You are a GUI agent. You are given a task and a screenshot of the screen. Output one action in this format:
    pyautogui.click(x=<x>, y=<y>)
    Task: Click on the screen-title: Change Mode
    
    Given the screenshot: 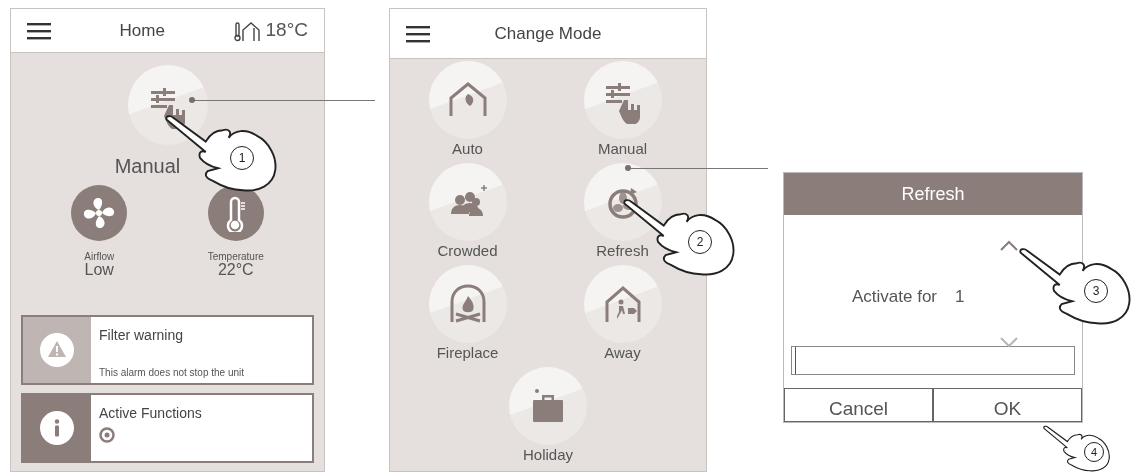 What is the action you would take?
    pyautogui.click(x=548, y=33)
    